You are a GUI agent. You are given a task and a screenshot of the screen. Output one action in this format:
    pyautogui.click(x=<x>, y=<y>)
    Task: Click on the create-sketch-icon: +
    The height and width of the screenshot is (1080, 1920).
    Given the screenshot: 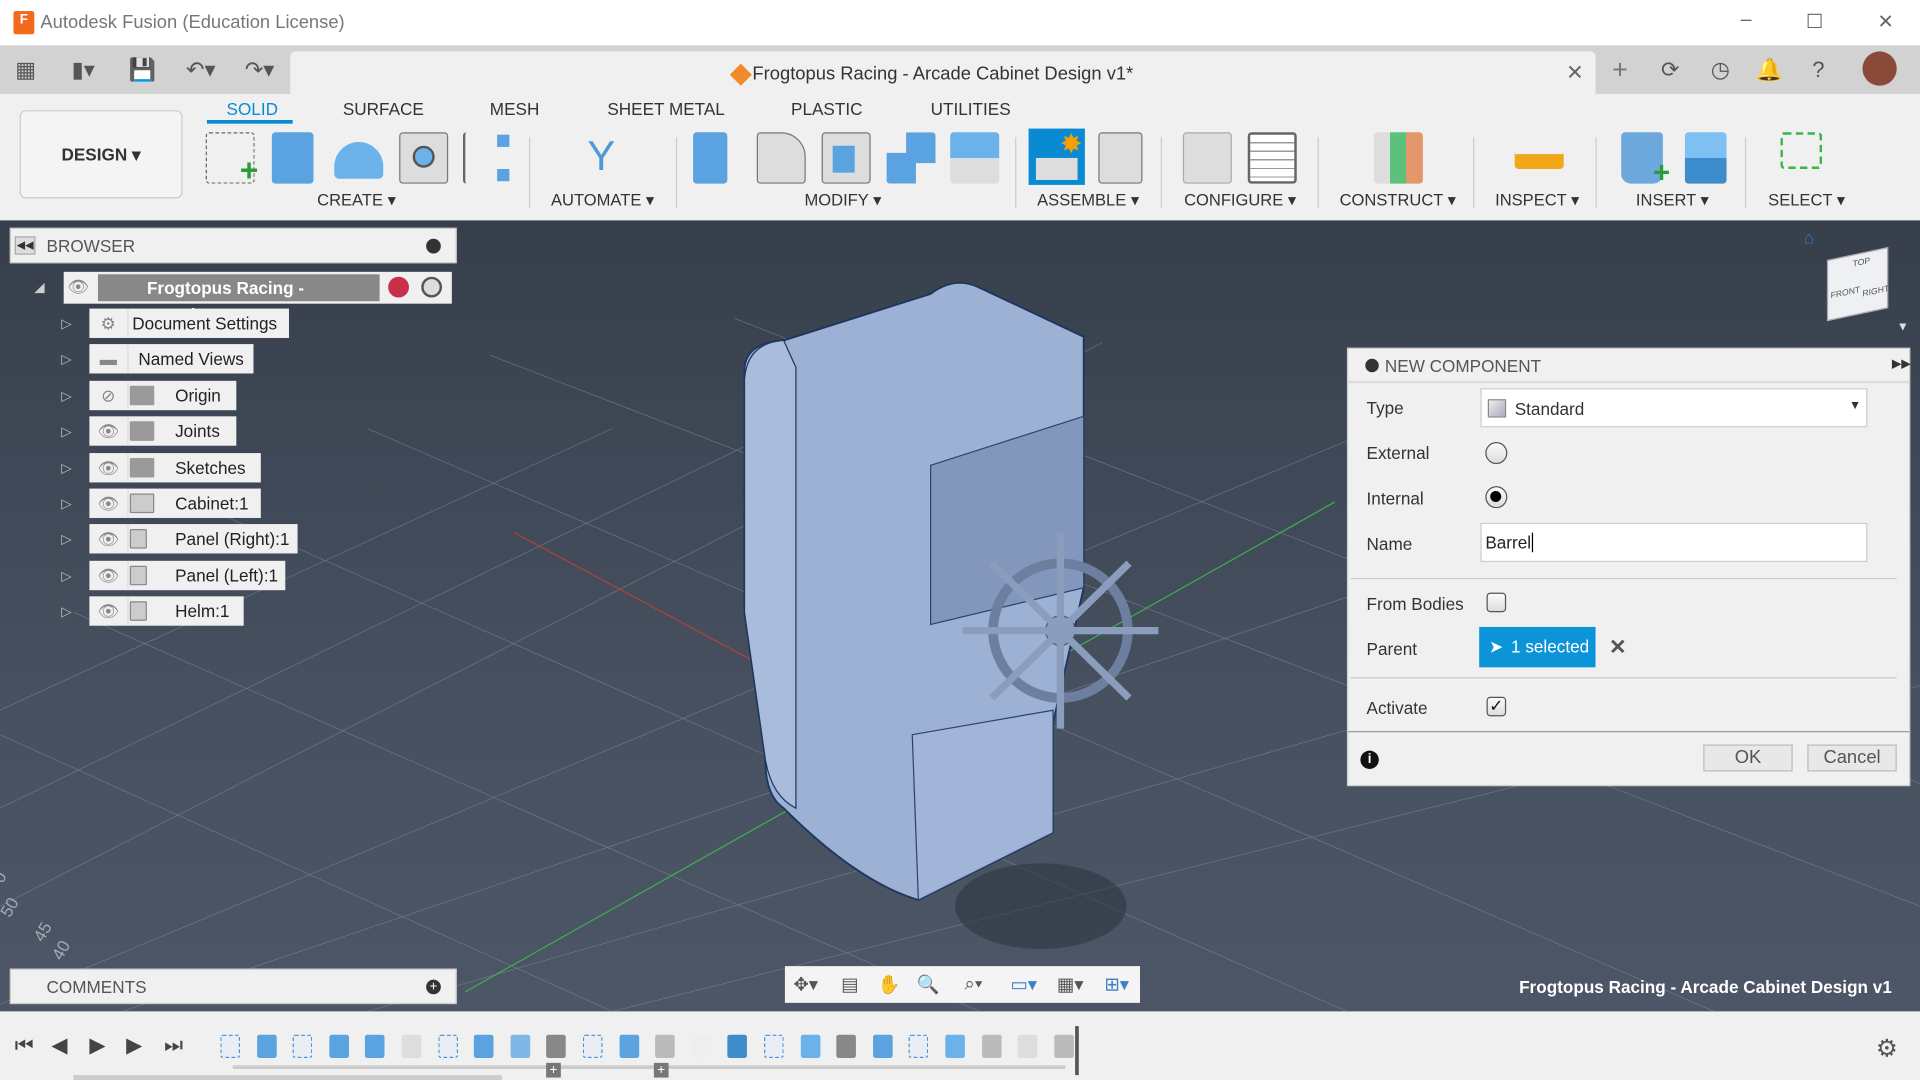 What is the action you would take?
    pyautogui.click(x=231, y=160)
    